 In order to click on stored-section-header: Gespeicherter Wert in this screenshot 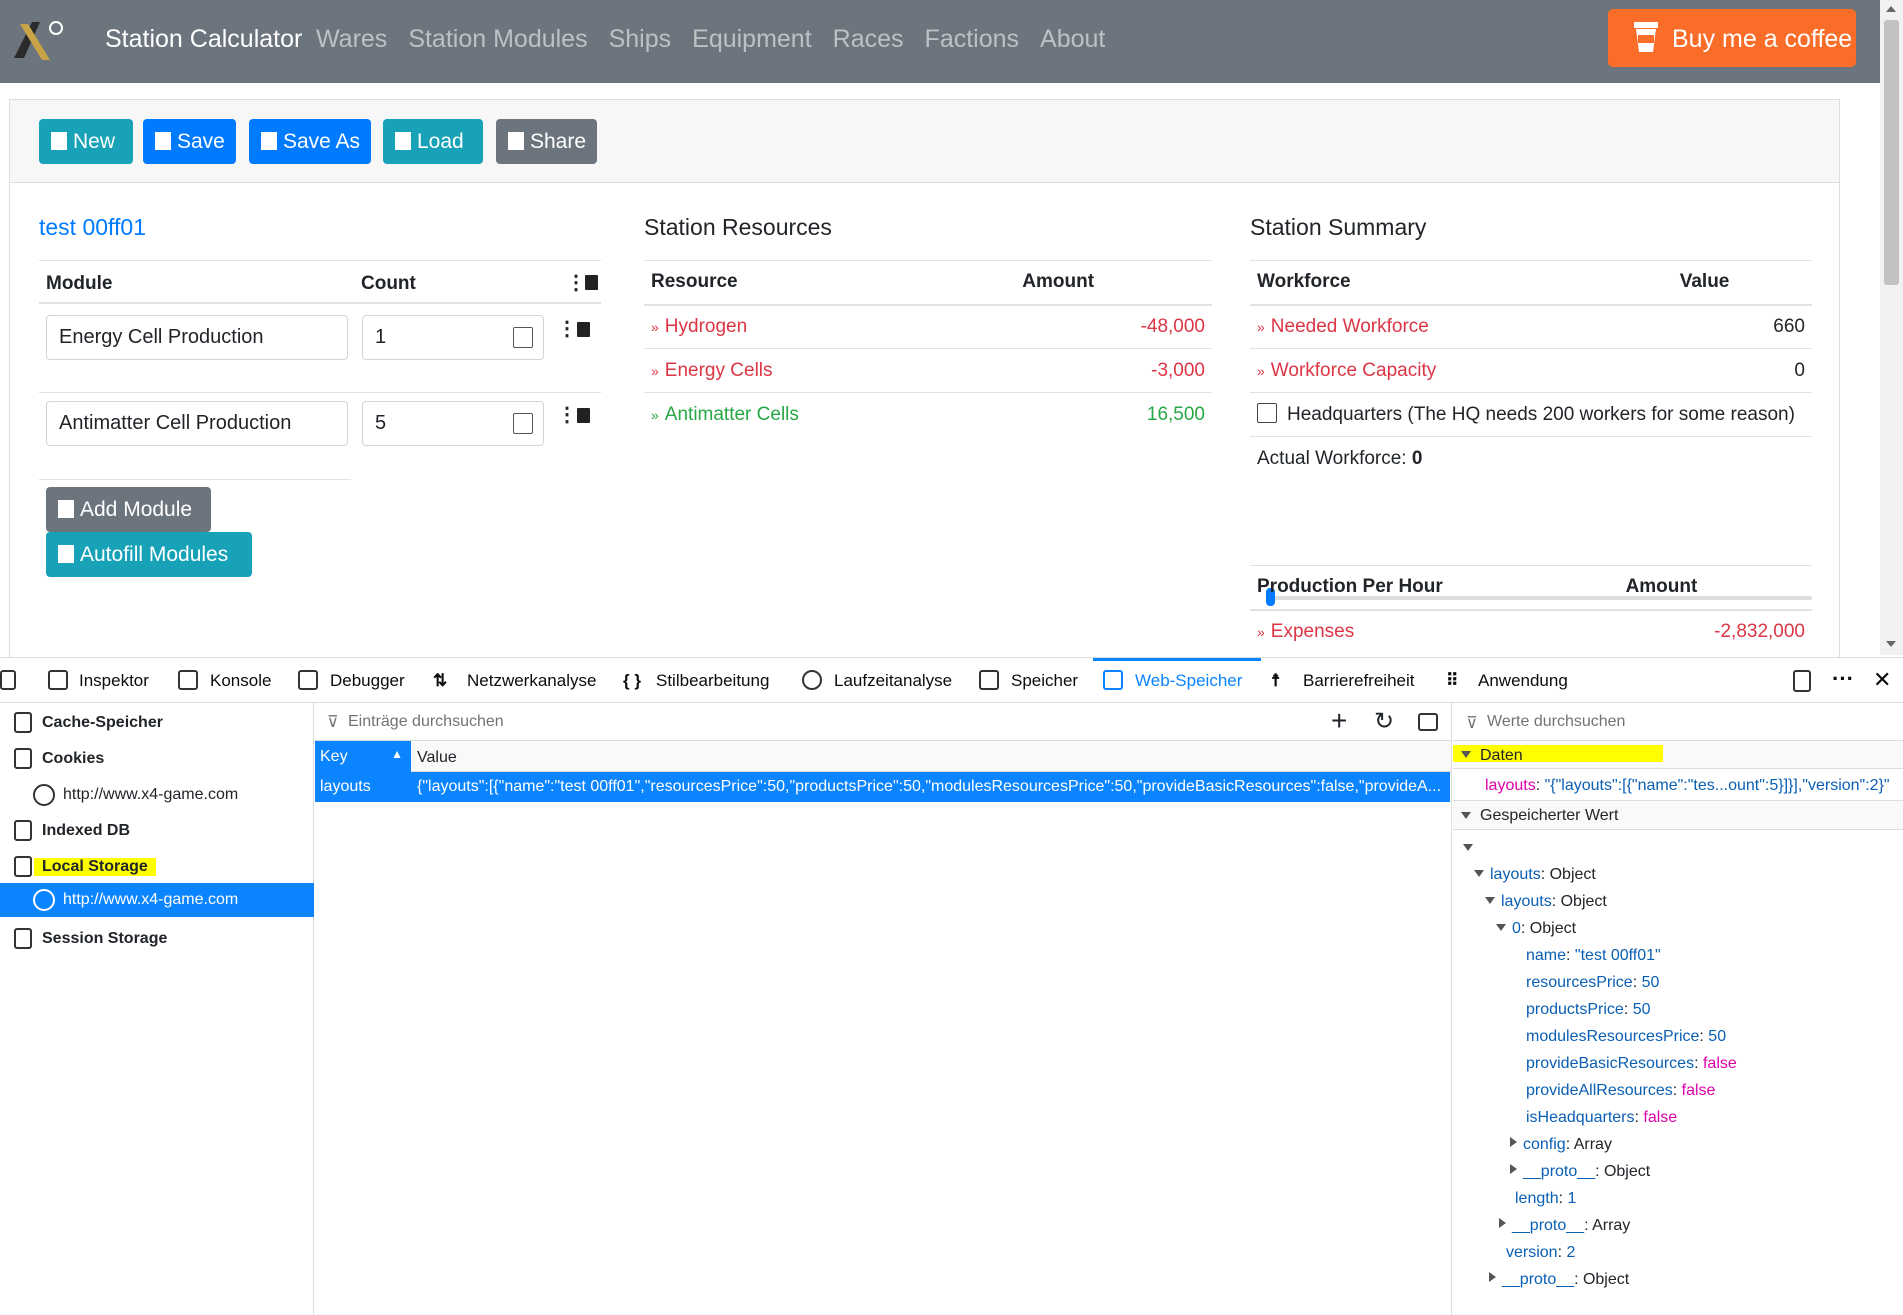, I will do `click(1678, 815)`.